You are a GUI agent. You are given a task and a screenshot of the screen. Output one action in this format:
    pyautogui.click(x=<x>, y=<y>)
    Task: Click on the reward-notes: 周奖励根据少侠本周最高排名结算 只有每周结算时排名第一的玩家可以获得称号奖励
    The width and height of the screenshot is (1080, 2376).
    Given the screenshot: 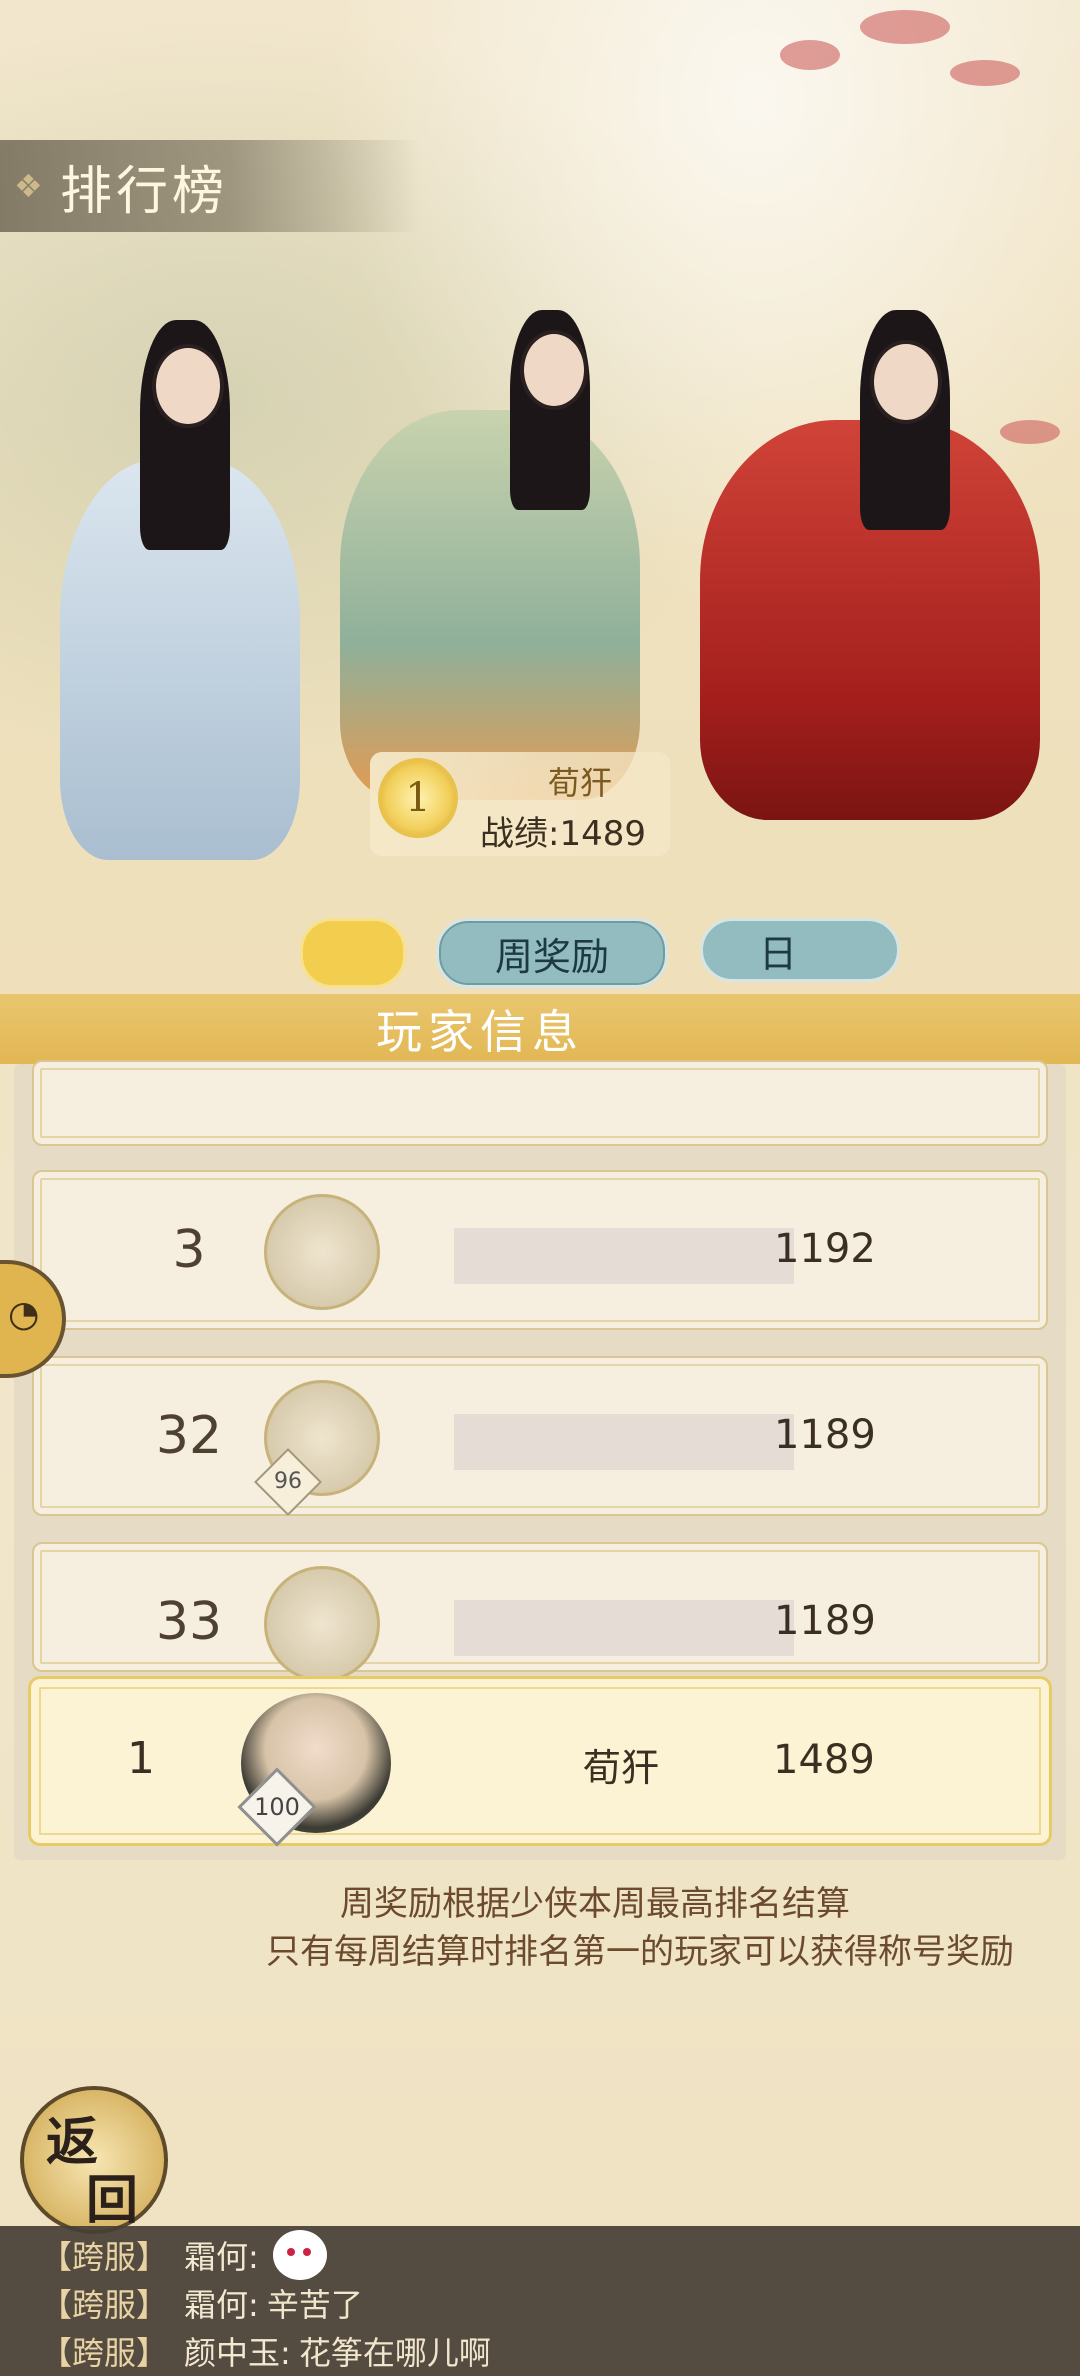 What is the action you would take?
    pyautogui.click(x=540, y=1928)
    